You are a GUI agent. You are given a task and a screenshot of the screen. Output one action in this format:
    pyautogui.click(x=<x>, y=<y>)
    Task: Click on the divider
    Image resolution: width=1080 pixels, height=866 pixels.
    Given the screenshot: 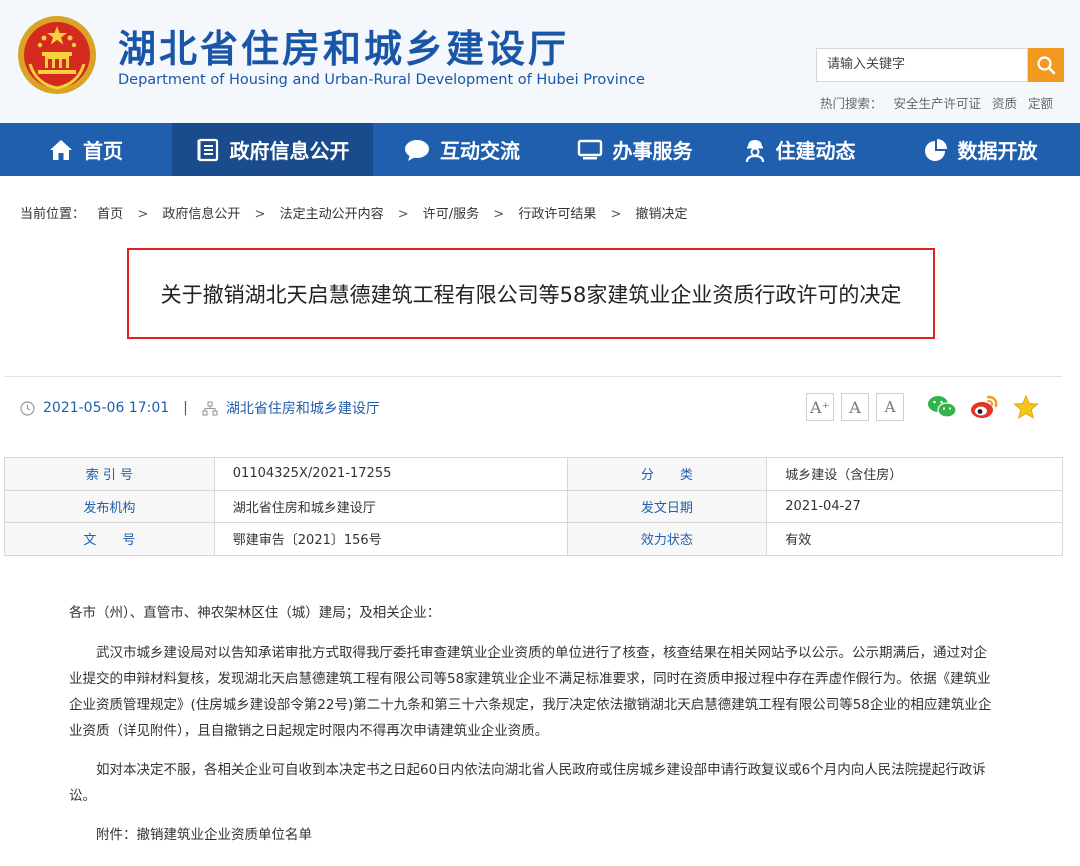 What is the action you would take?
    pyautogui.click(x=533, y=376)
    